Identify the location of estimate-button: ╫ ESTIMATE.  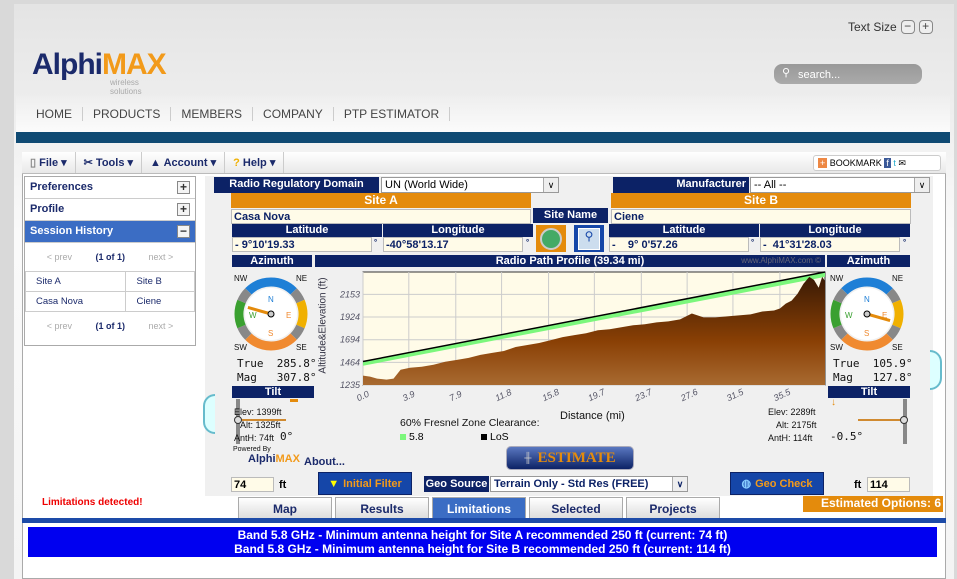
(570, 458).